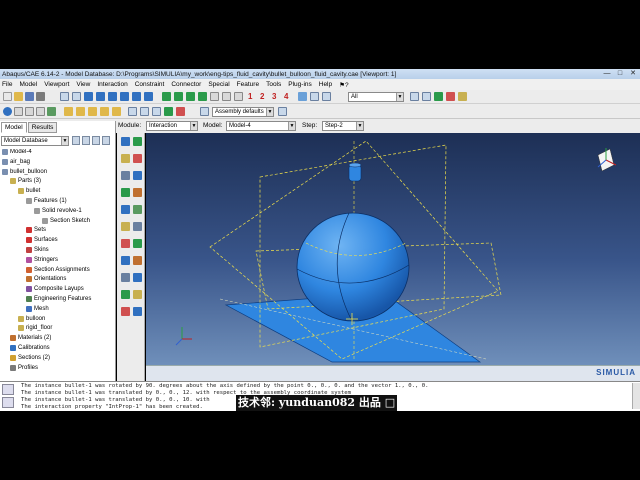 This screenshot has width=640, height=480. What do you see at coordinates (250, 96) in the screenshot?
I see `number-1: 1` at bounding box center [250, 96].